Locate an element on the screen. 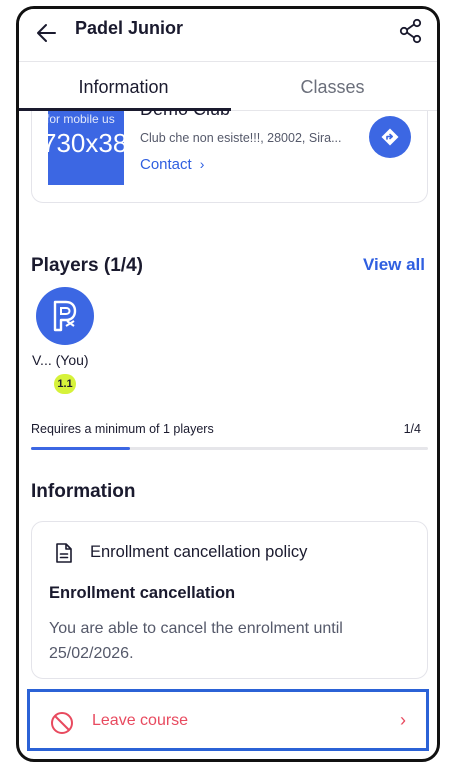  leave-course-label: Leave course is located at coordinates (140, 720).